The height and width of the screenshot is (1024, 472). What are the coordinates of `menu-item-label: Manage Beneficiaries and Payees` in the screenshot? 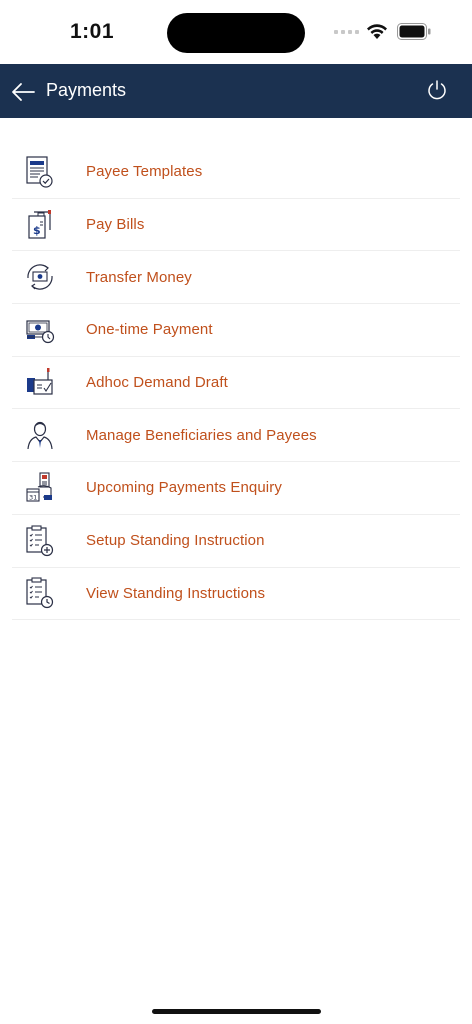 It's located at (201, 435).